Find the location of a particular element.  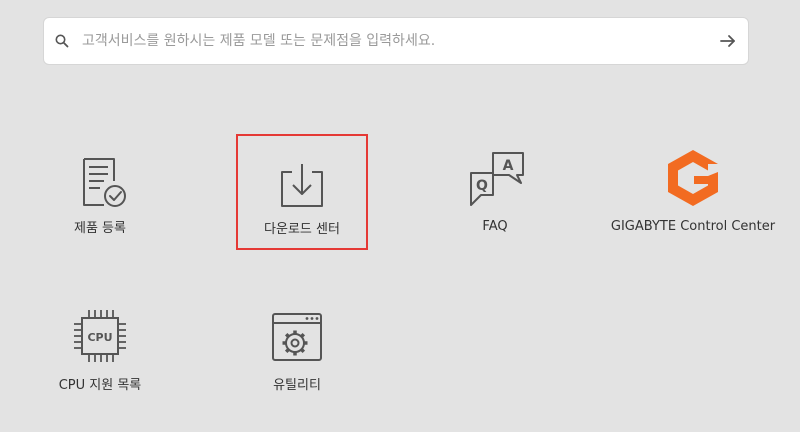

qa-chat-icon: A Q is located at coordinates (497, 179).